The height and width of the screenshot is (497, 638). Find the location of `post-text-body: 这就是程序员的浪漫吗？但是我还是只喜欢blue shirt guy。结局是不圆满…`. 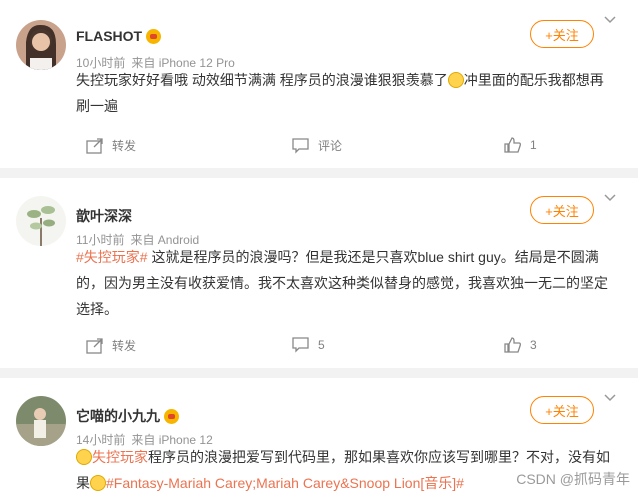

post-text-body: 这就是程序员的浪漫吗？但是我还是只喜欢blue shirt guy。结局是不圆满… is located at coordinates (342, 283).